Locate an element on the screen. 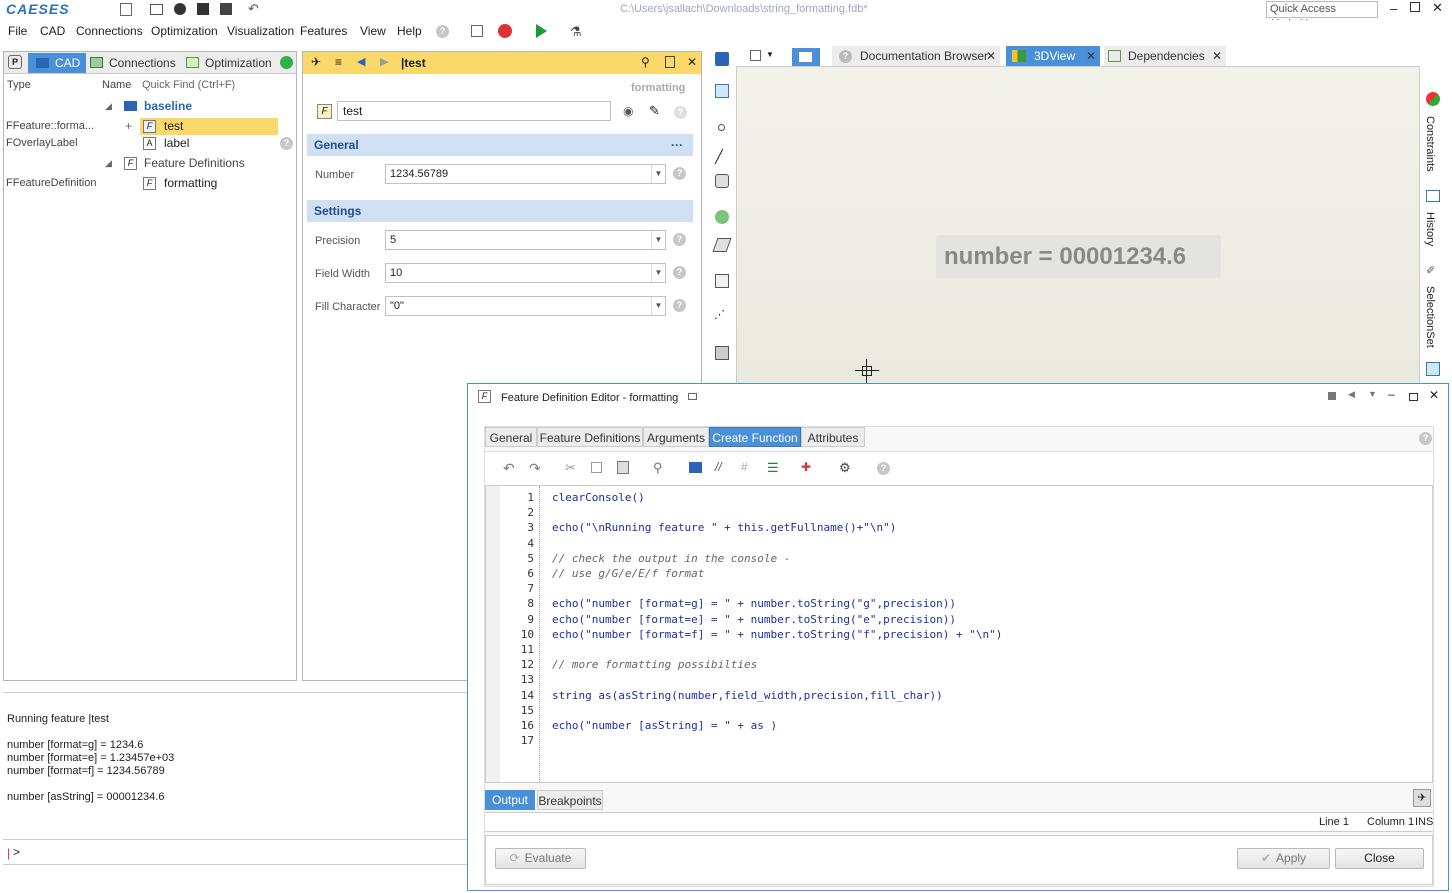 Image resolution: width=1452 pixels, height=893 pixels. minimize-icon: – is located at coordinates (1391, 394).